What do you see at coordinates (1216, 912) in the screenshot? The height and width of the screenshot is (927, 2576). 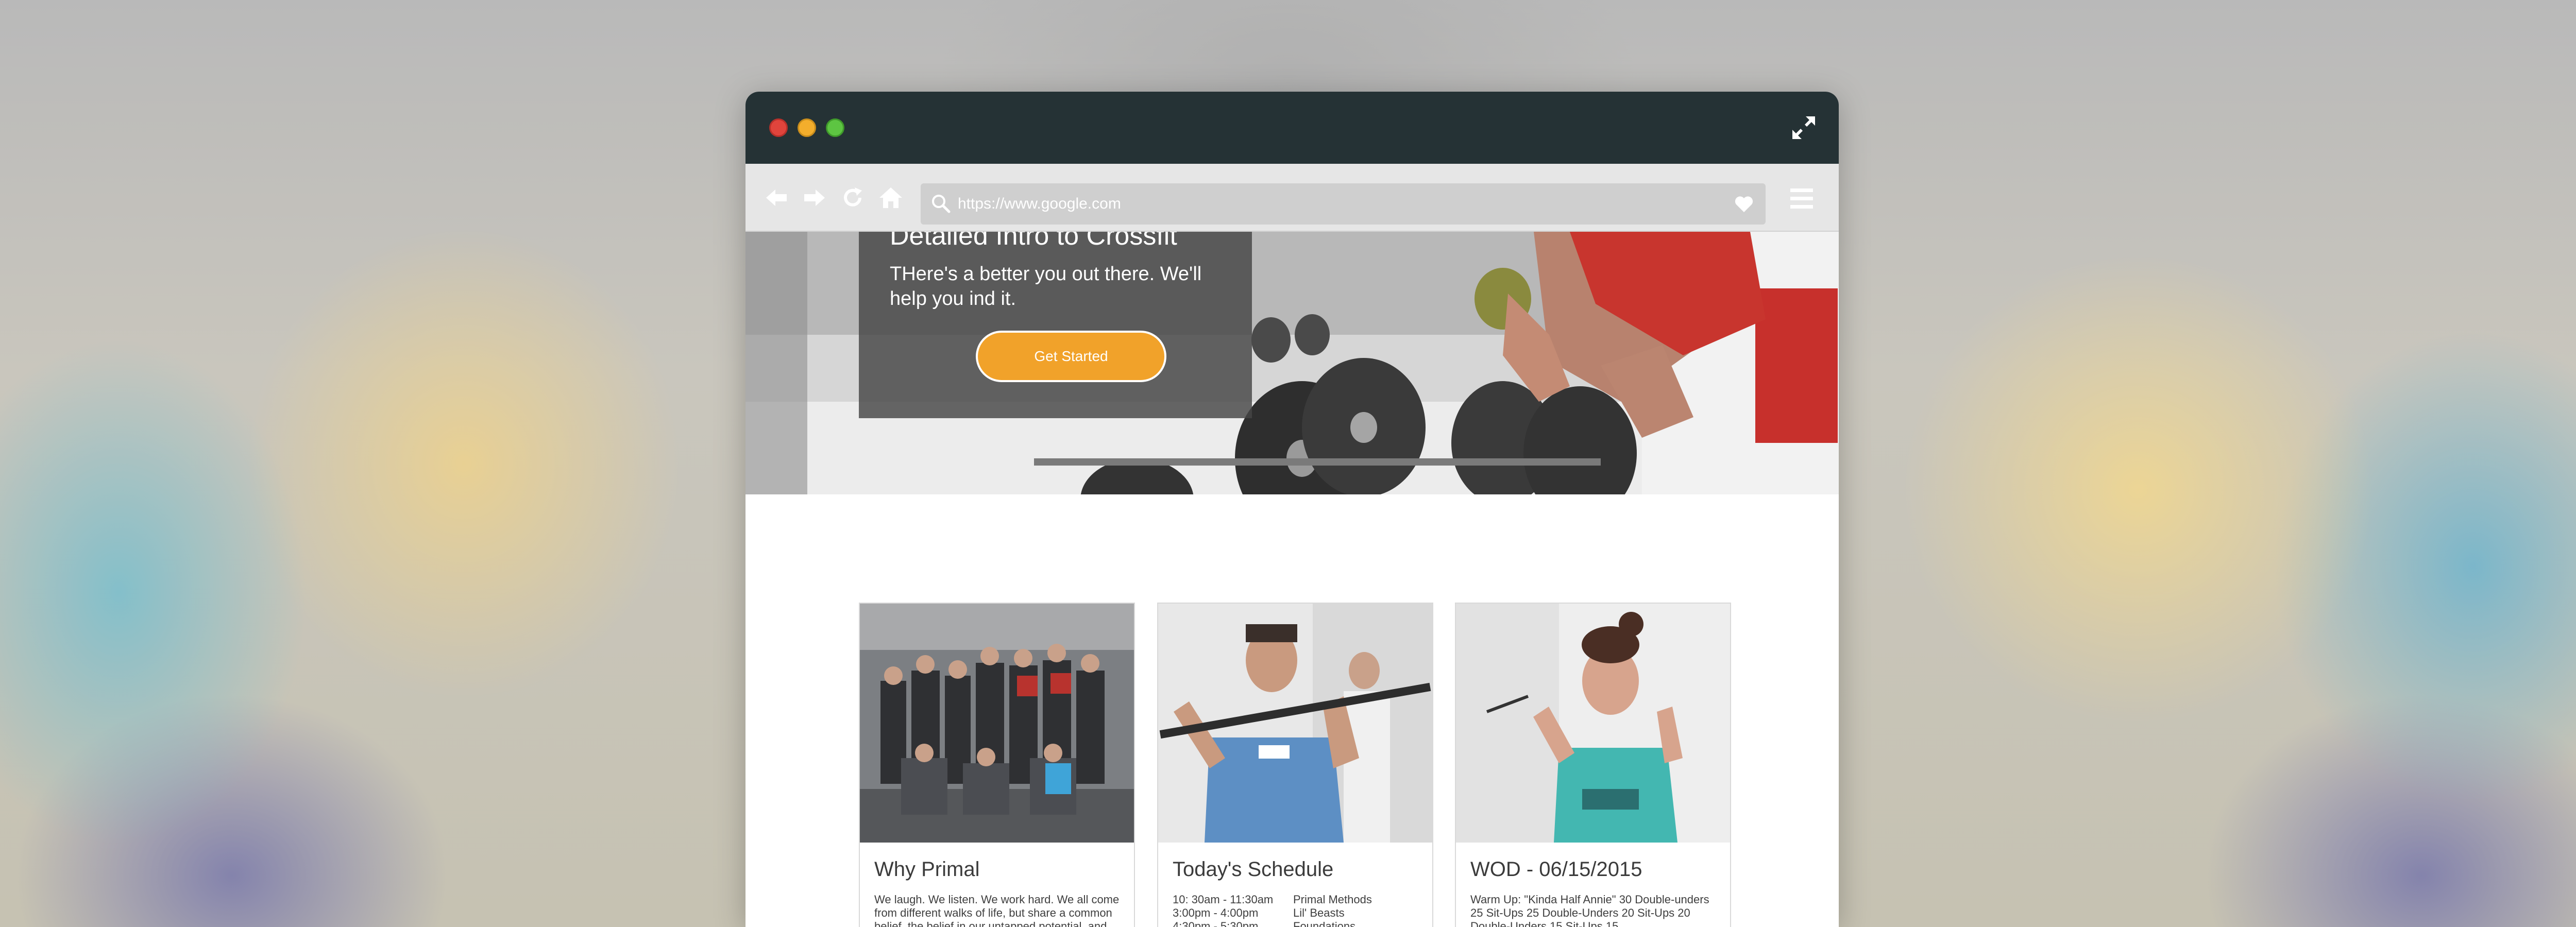 I see `schedule-time: 3:00pm - 4:00pm` at bounding box center [1216, 912].